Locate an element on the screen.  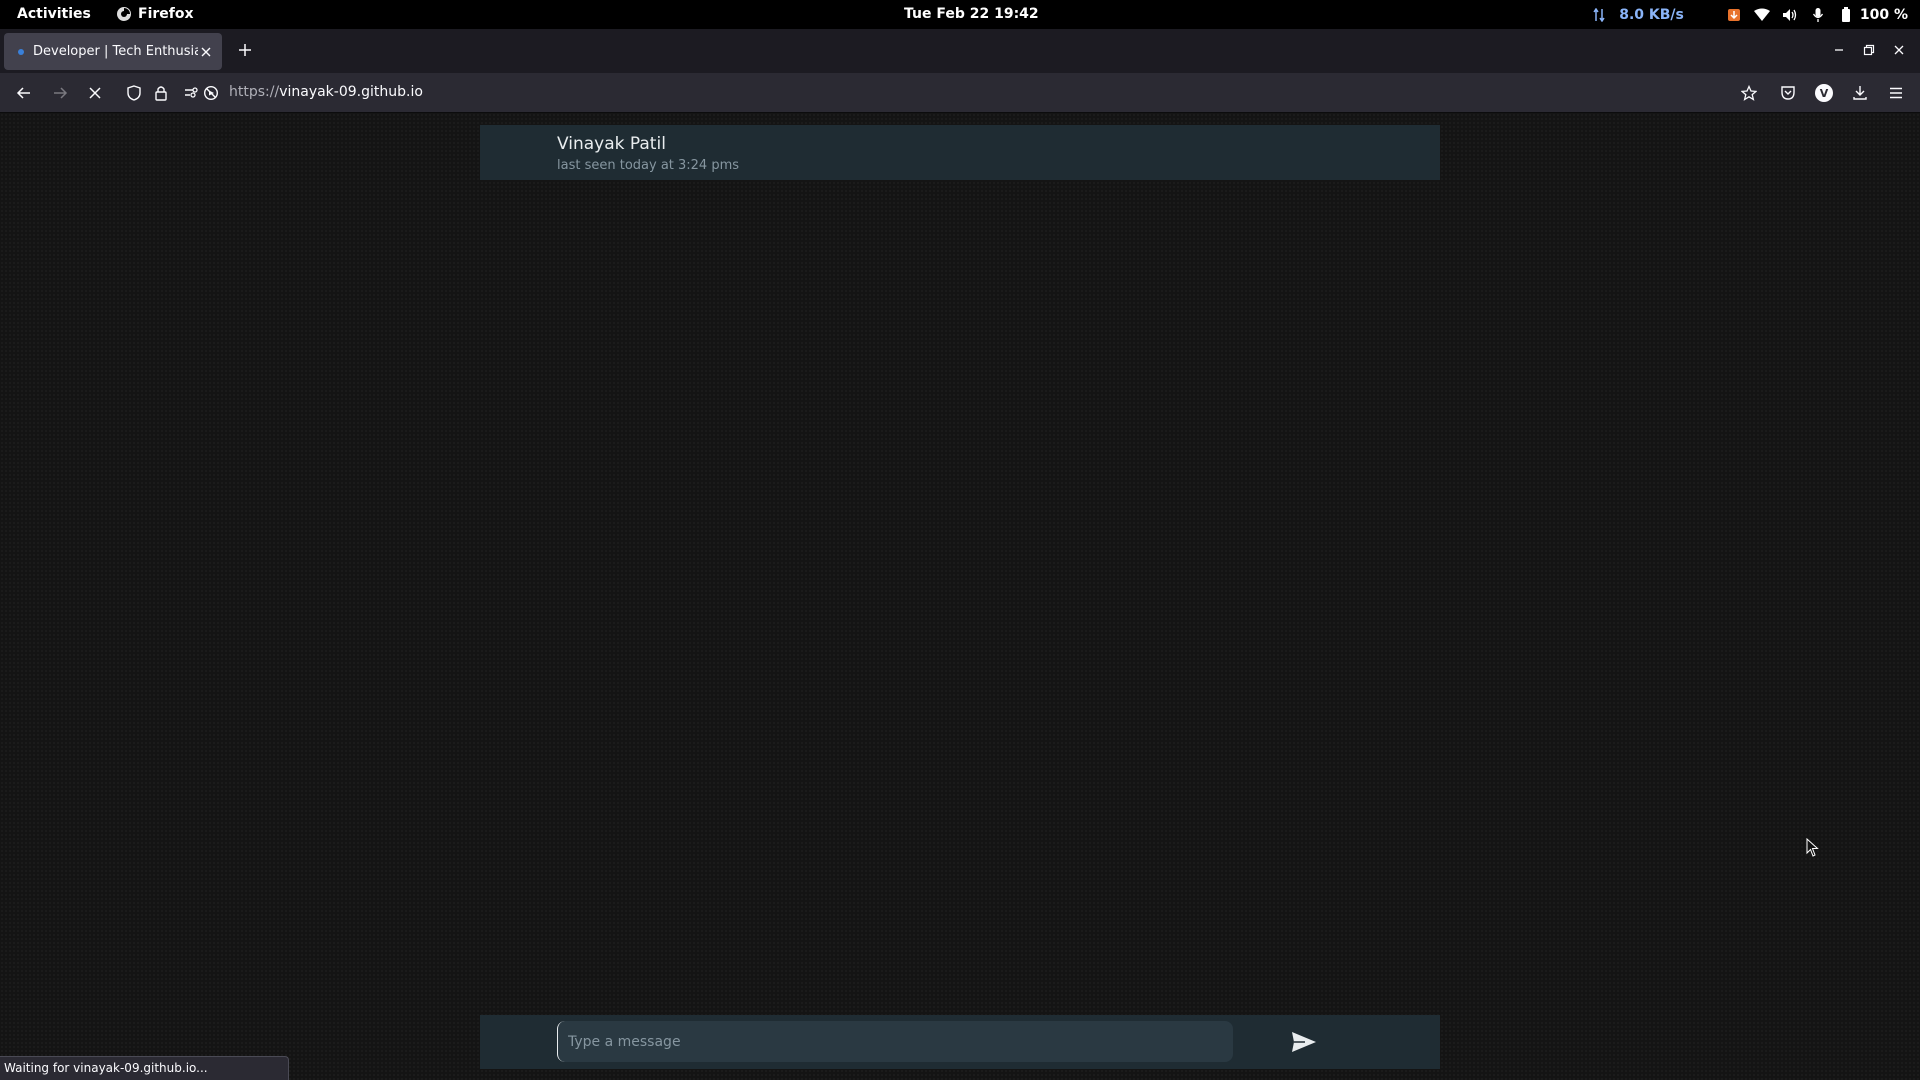
net-speed-value: 8.0 KB/s is located at coordinates (1651, 15).